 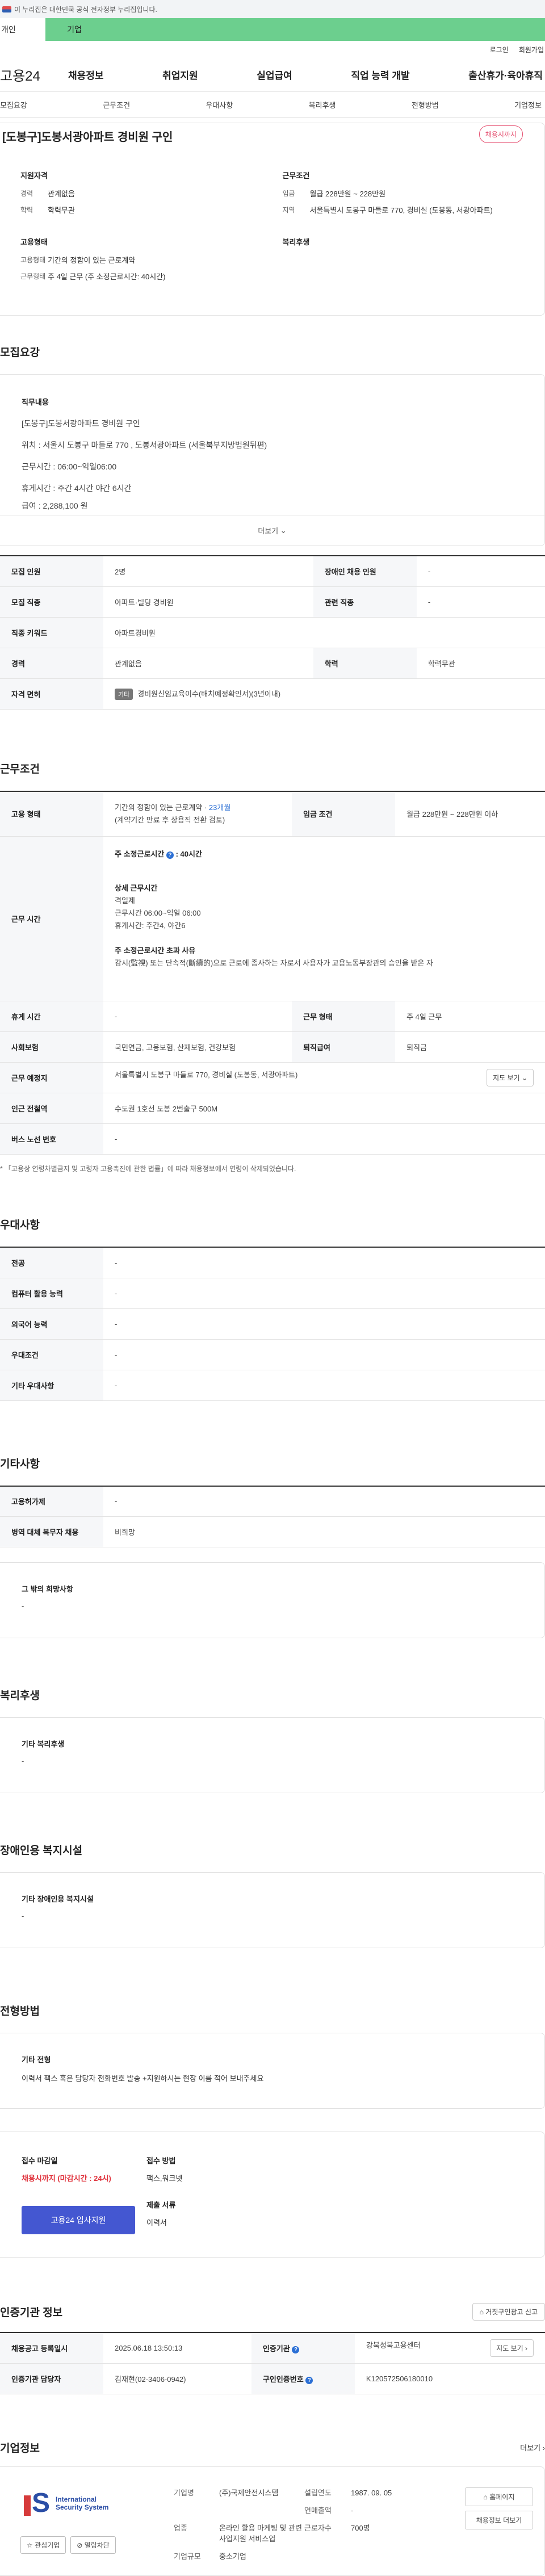 I want to click on table-row: 모집 직종 아파트·빌딩 경비원 관련 직종 -, so click(x=272, y=602).